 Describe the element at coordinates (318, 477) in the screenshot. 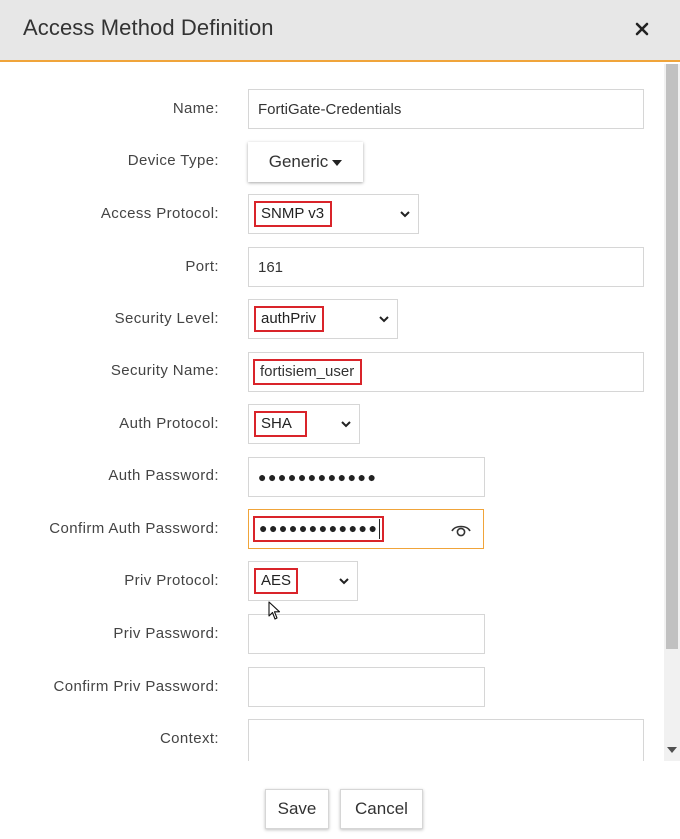

I see `auth-password-value: ●●●●●●●●●●●●` at that location.